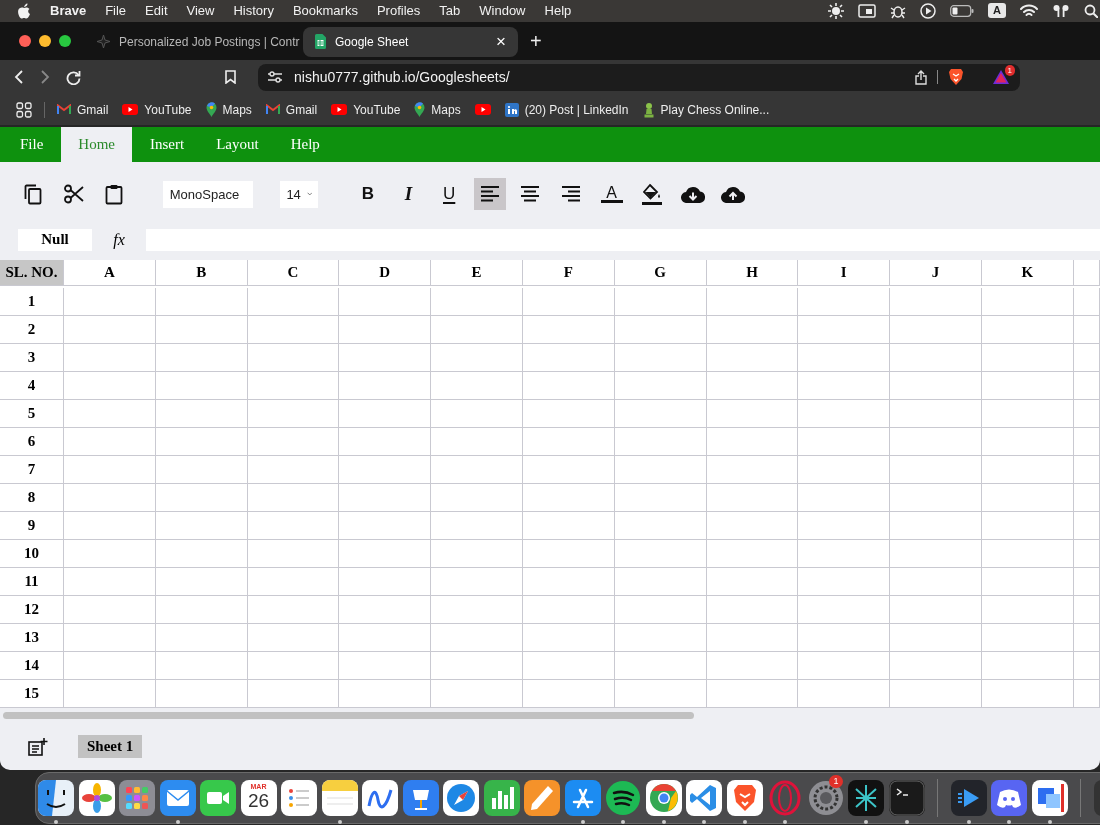  Describe the element at coordinates (218, 798) in the screenshot. I see `video-camera-icon` at that location.